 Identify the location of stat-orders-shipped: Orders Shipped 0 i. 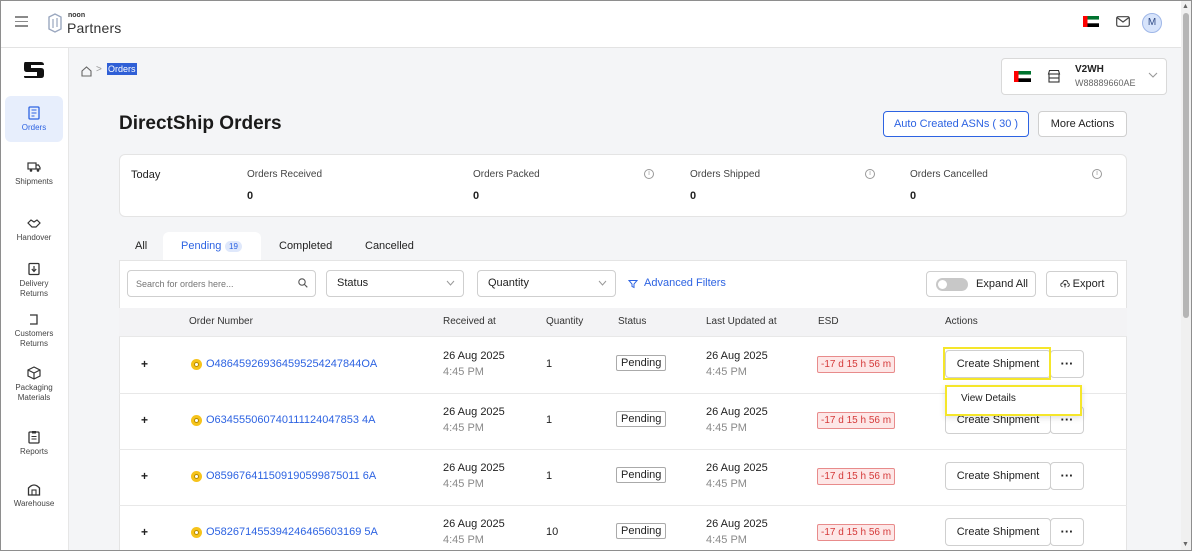
(788, 185).